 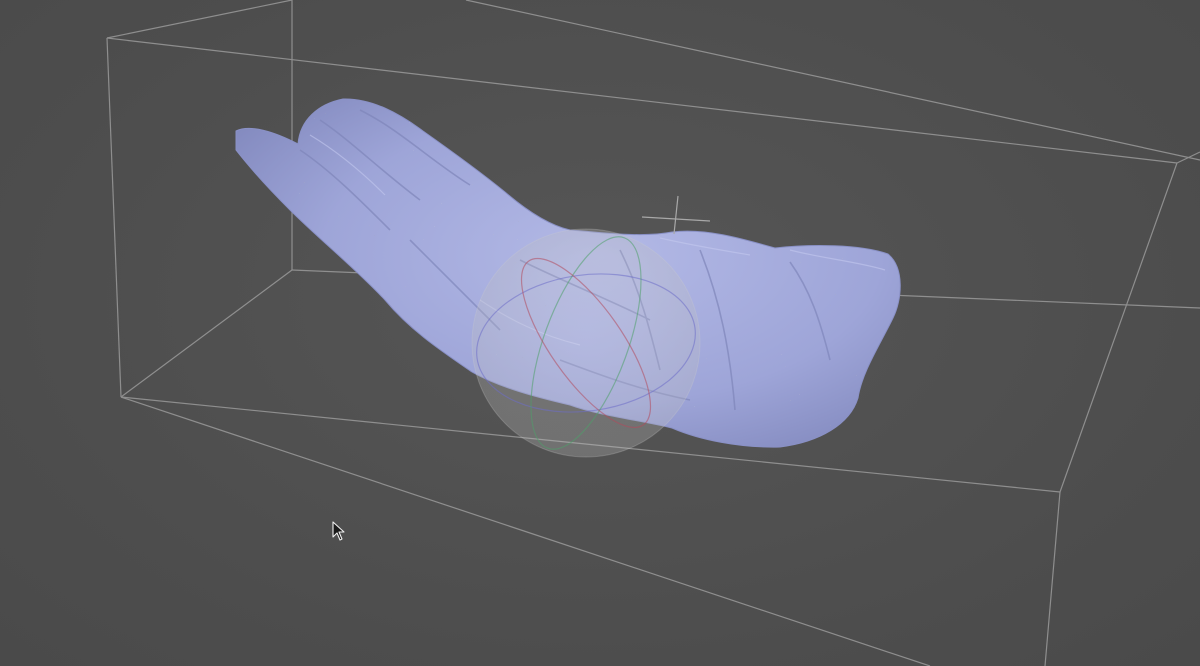 I want to click on arrow-pointer-icon, so click(x=338, y=531).